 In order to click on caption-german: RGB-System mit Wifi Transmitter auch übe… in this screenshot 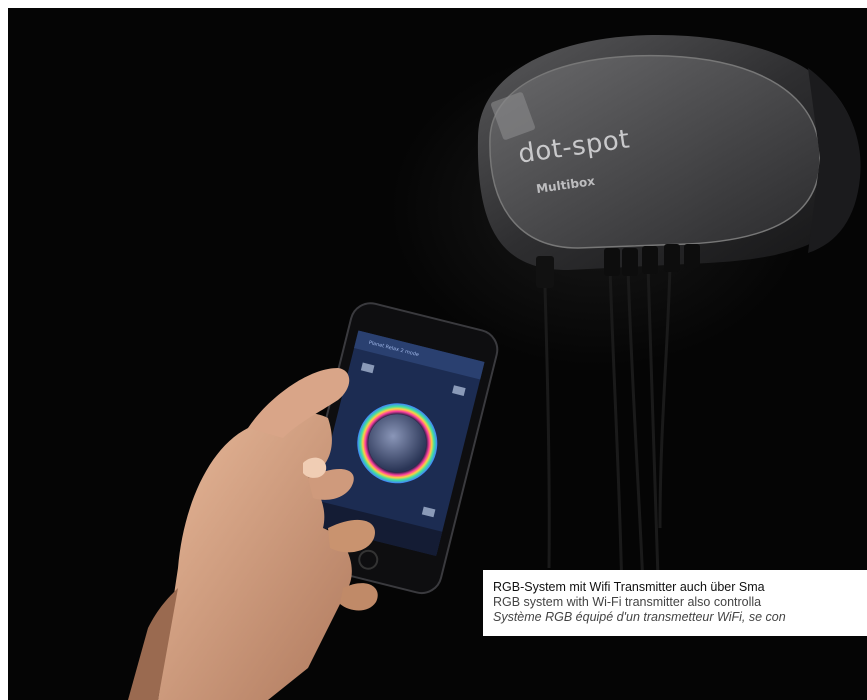, I will do `click(629, 587)`.